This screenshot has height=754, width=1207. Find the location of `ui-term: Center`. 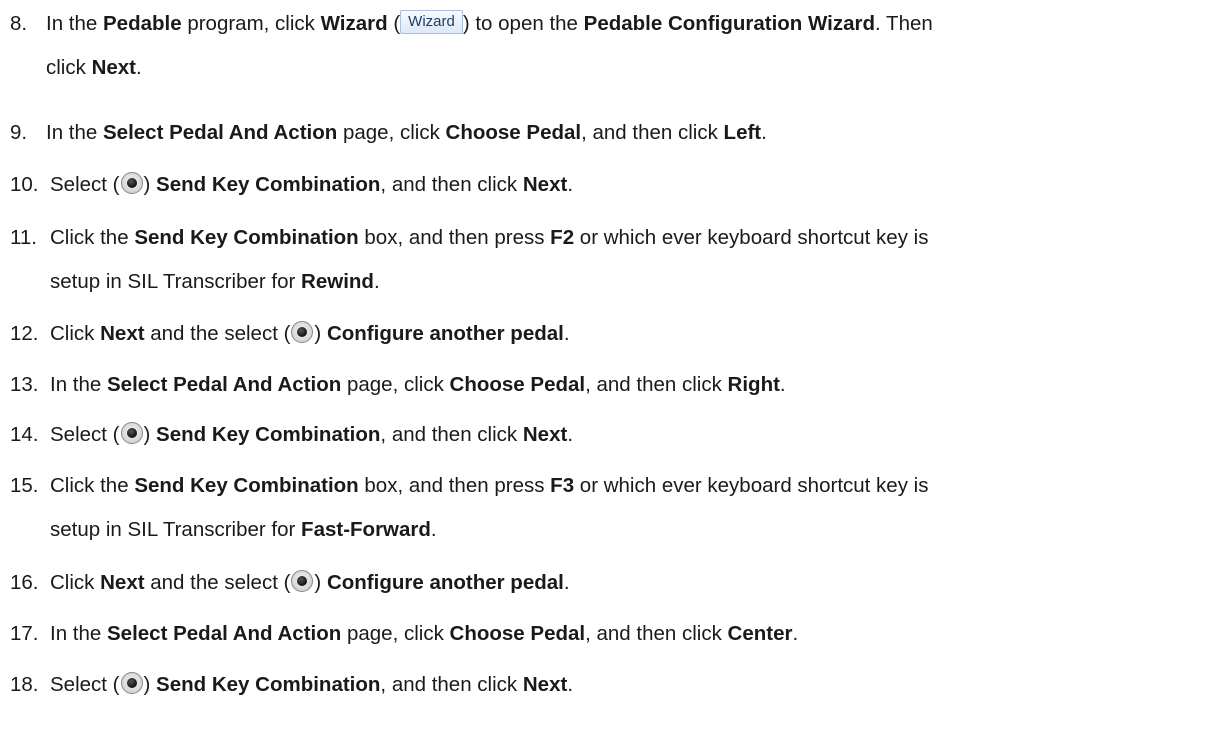

ui-term: Center is located at coordinates (760, 633).